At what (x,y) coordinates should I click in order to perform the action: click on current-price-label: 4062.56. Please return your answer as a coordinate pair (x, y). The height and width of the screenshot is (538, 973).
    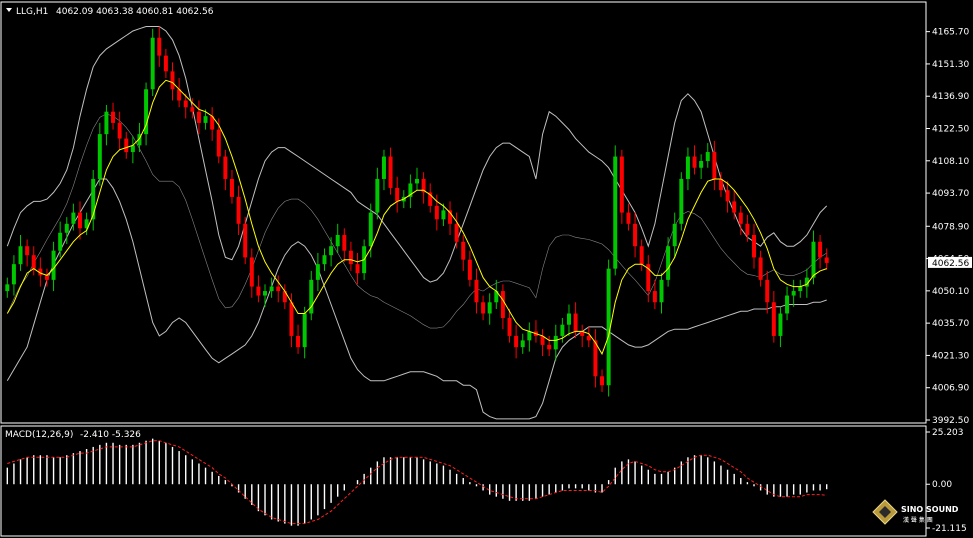
    Looking at the image, I should click on (950, 264).